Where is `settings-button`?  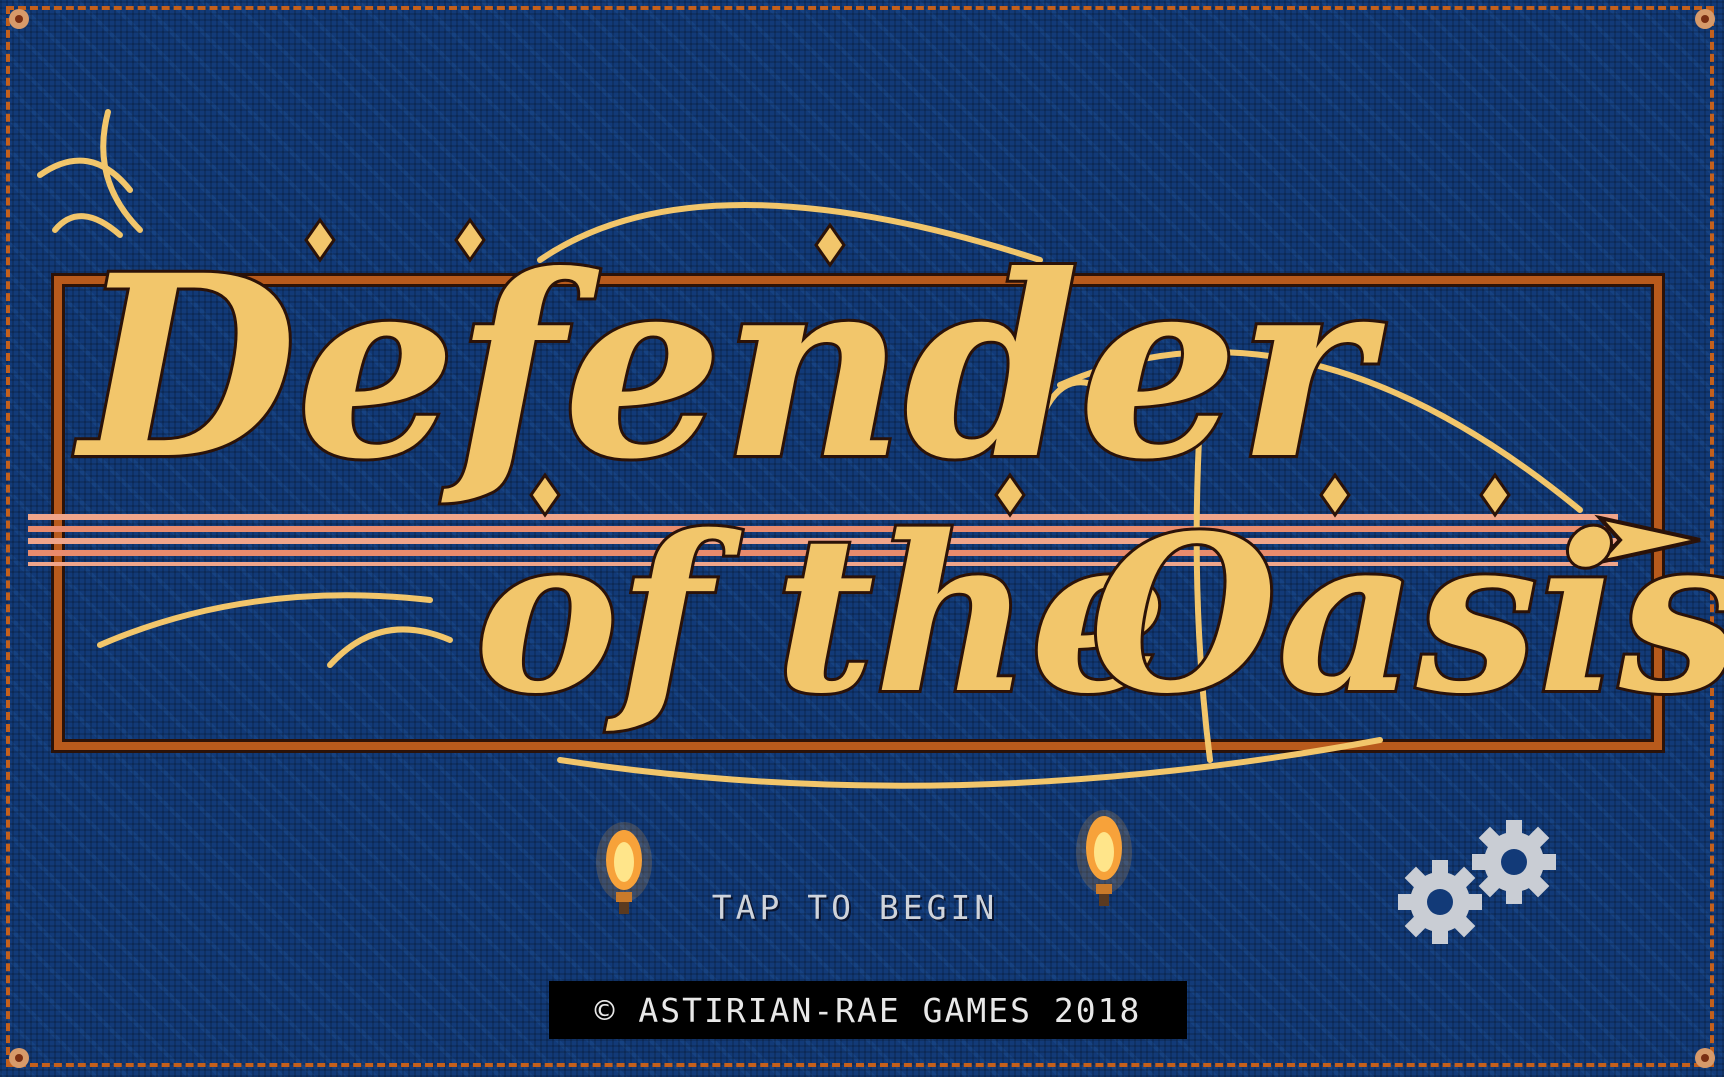 settings-button is located at coordinates (1480, 883).